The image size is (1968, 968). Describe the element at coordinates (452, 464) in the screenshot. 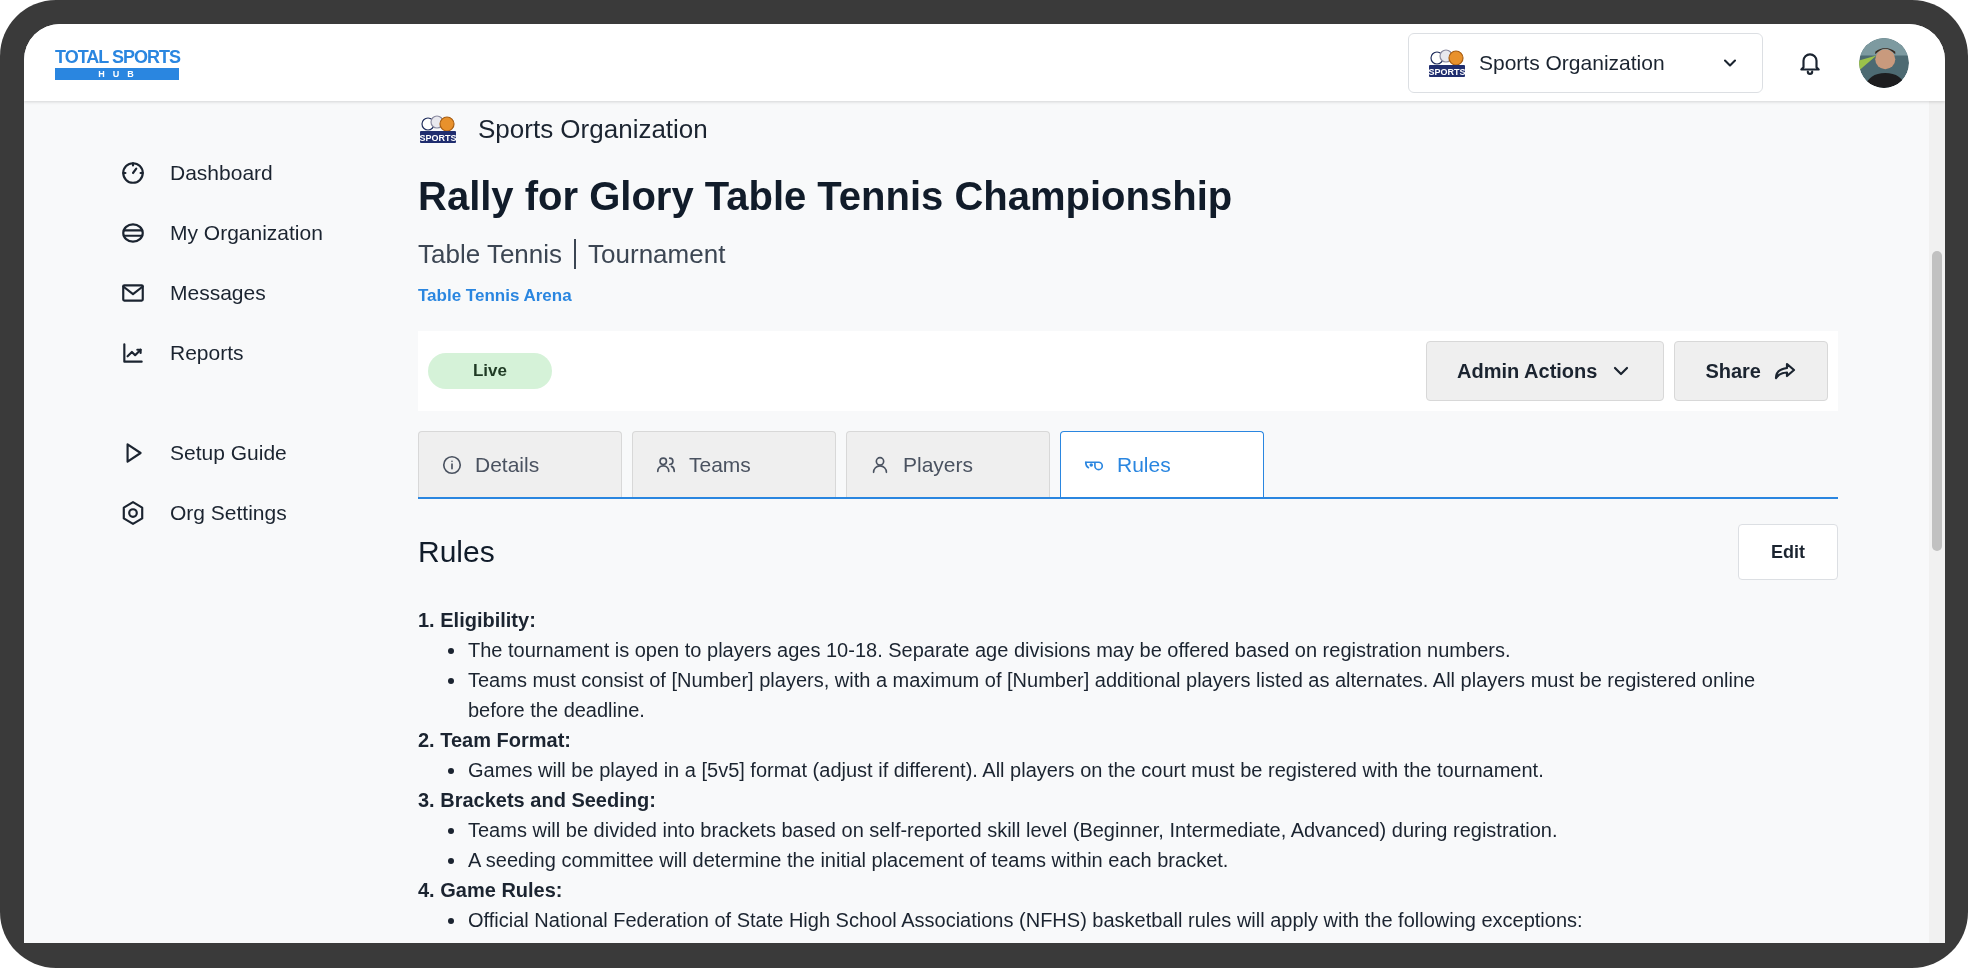

I see `info-icon` at that location.